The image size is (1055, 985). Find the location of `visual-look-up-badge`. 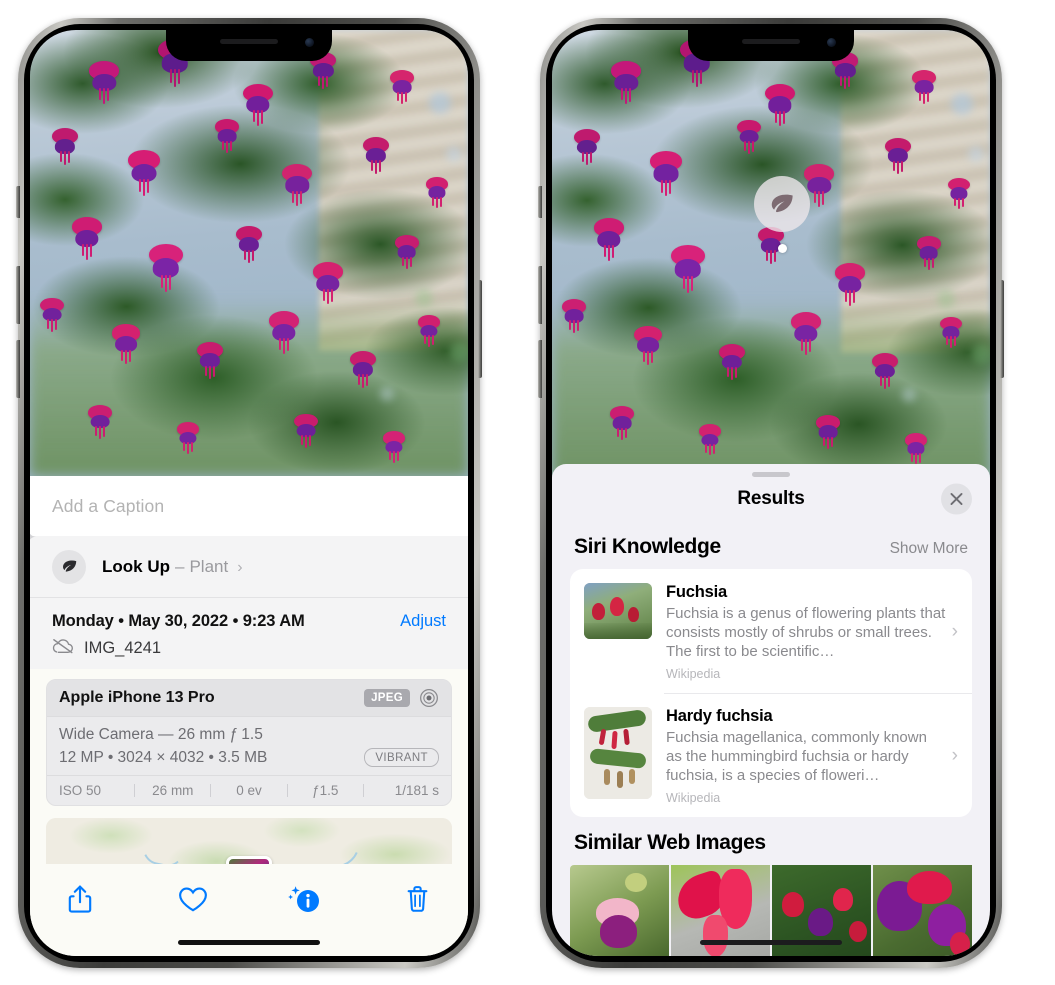

visual-look-up-badge is located at coordinates (782, 204).